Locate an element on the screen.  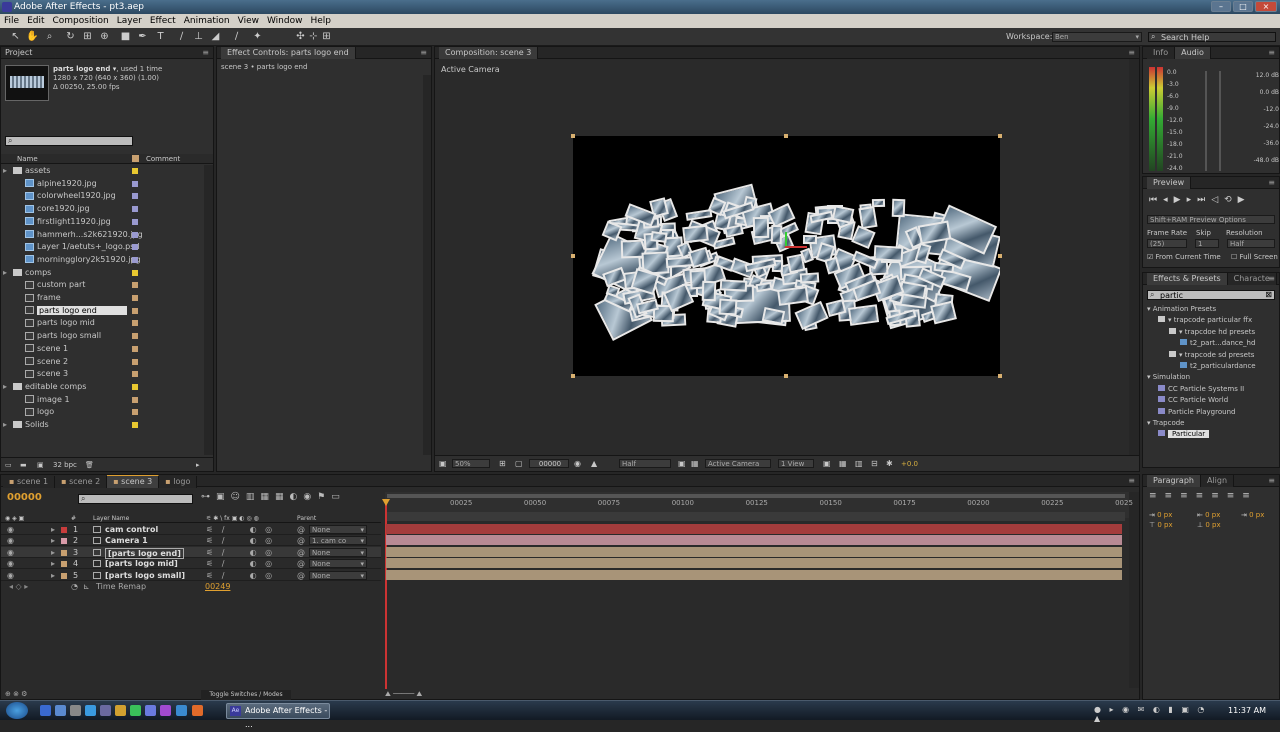
view-layout-dropdown: 1 View is located at coordinates (796, 463).